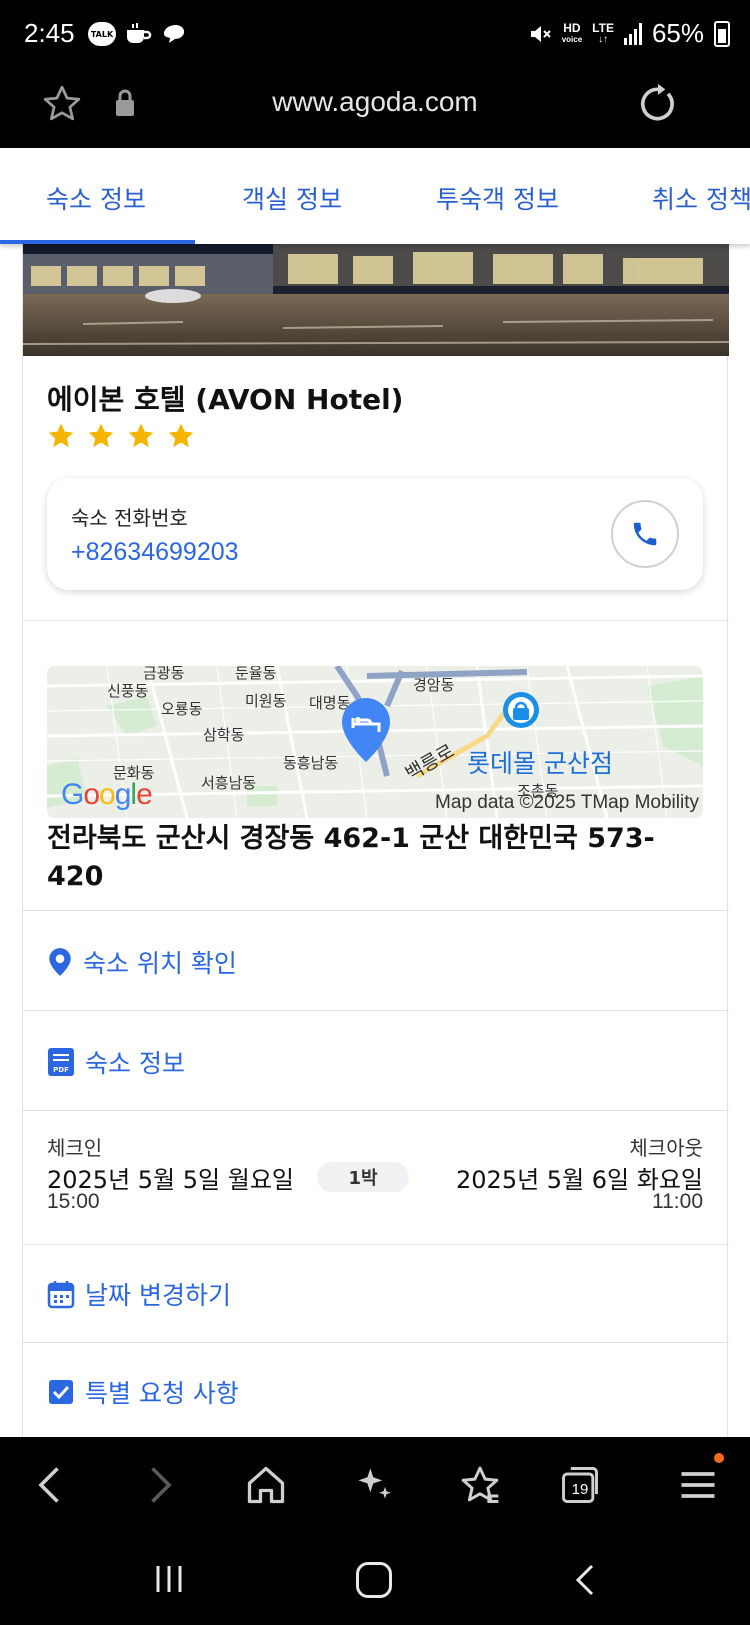  Describe the element at coordinates (158, 1295) in the screenshot. I see `change-date-label: 날짜 변경하기` at that location.